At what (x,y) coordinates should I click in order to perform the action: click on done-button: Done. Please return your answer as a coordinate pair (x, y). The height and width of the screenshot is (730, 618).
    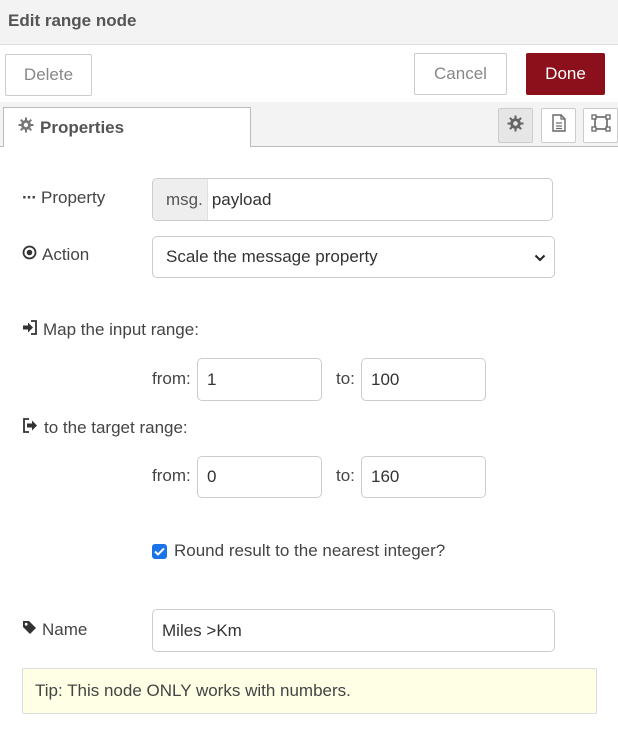
    Looking at the image, I should click on (565, 74).